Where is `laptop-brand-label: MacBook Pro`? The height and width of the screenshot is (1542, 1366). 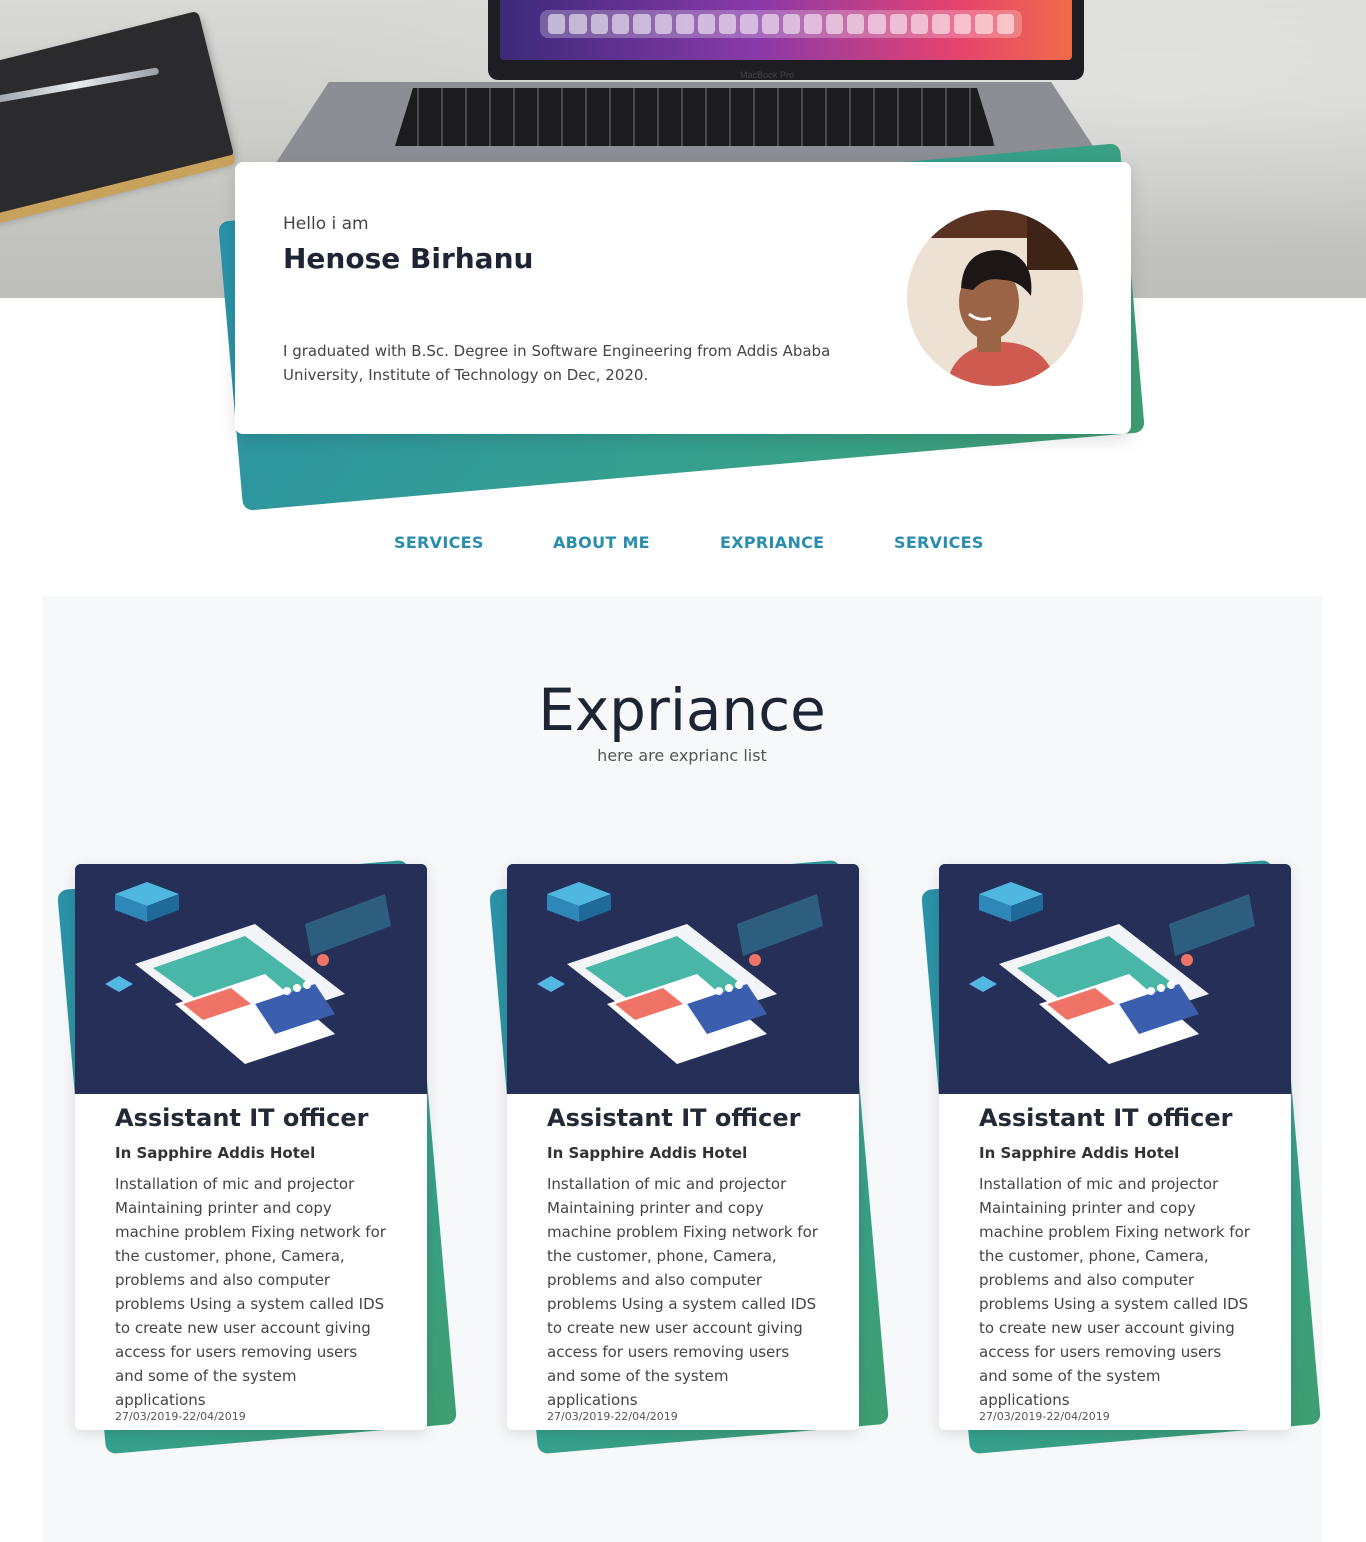
laptop-brand-label: MacBook Pro is located at coordinates (767, 75).